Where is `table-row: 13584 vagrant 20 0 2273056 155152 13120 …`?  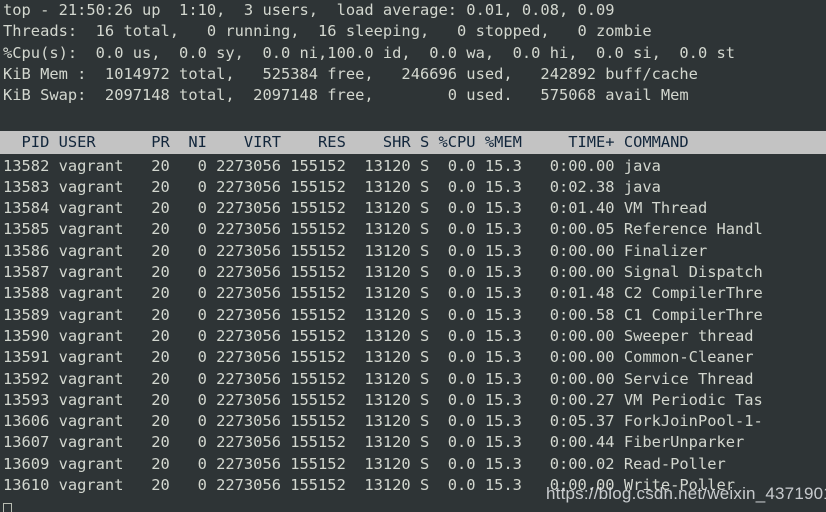 table-row: 13584 vagrant 20 0 2273056 155152 13120 … is located at coordinates (413, 208).